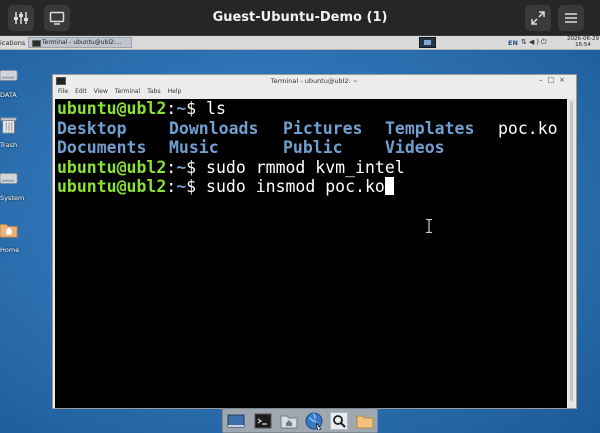  I want to click on scrollbar-thumb, so click(571, 251).